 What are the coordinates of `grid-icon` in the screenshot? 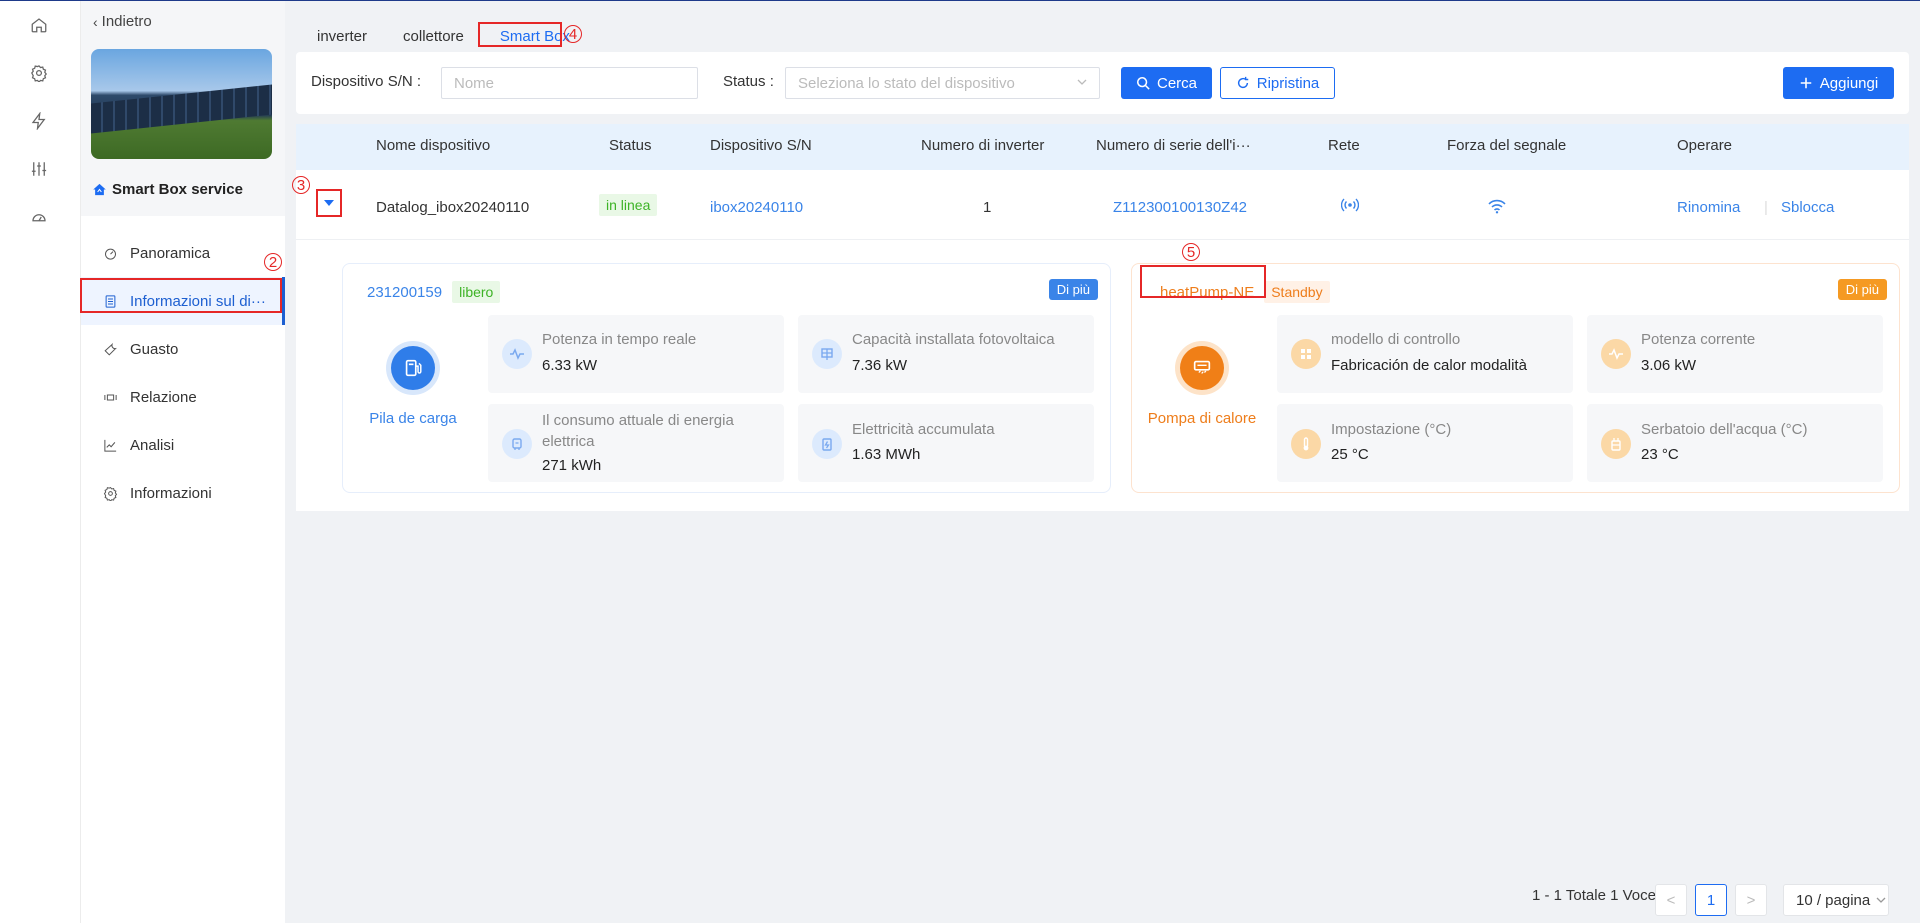 It's located at (1306, 354).